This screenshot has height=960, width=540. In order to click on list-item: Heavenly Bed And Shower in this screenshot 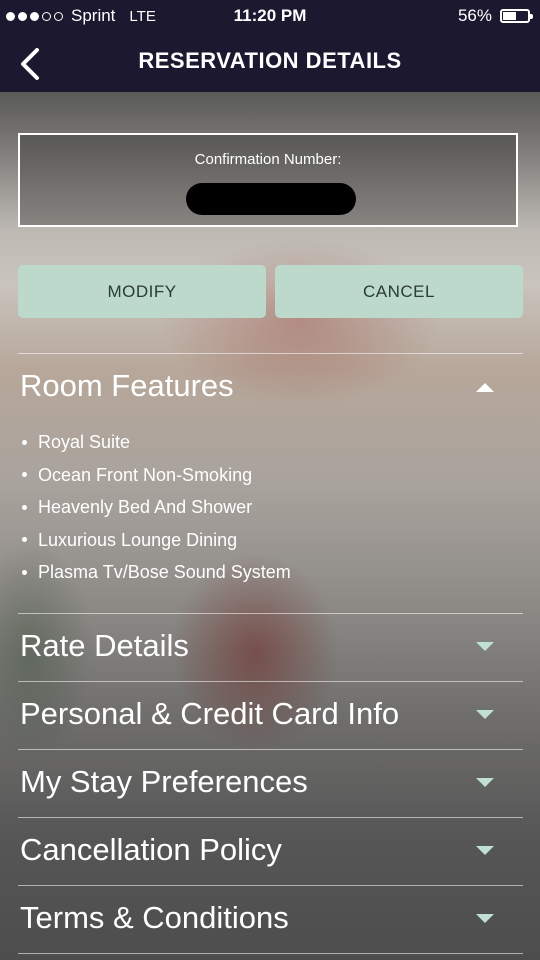, I will do `click(270, 507)`.